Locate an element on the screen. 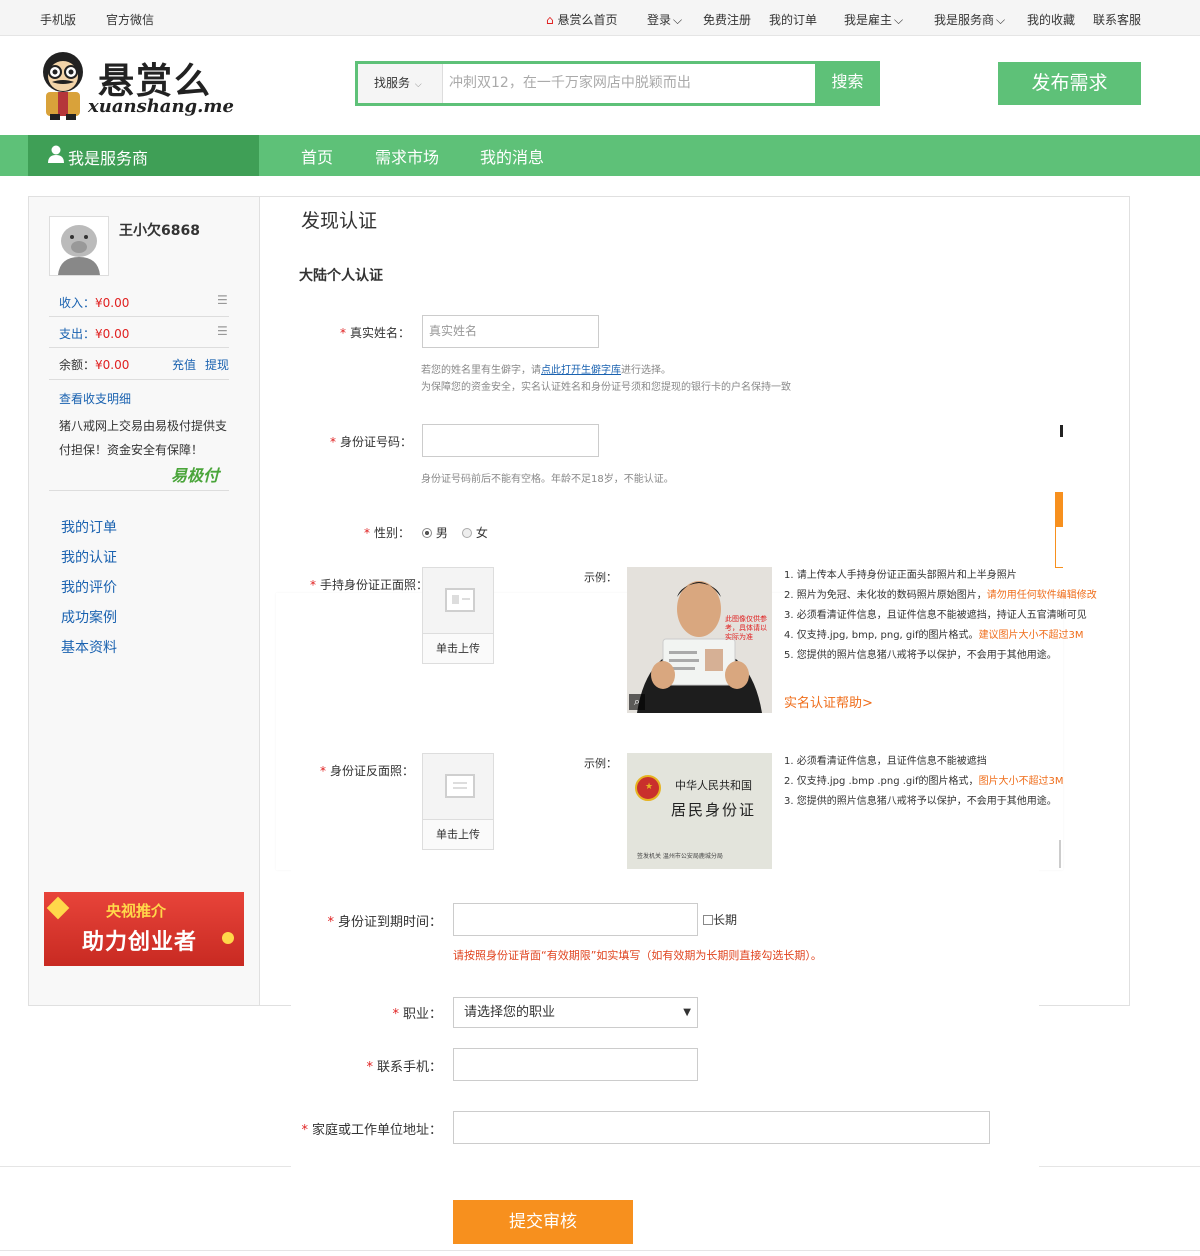 This screenshot has height=1256, width=1200. page-title: 发现认证 is located at coordinates (339, 221).